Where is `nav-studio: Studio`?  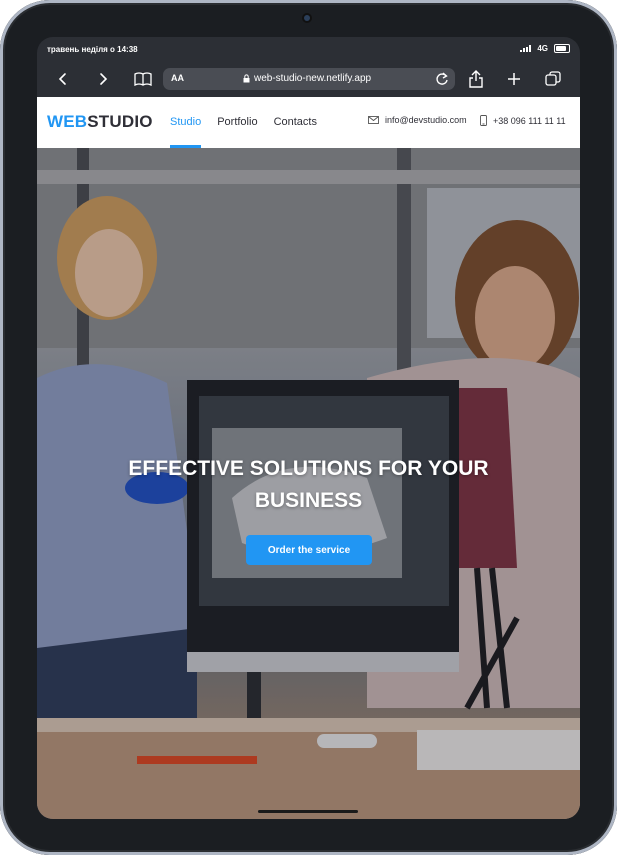 nav-studio: Studio is located at coordinates (186, 122).